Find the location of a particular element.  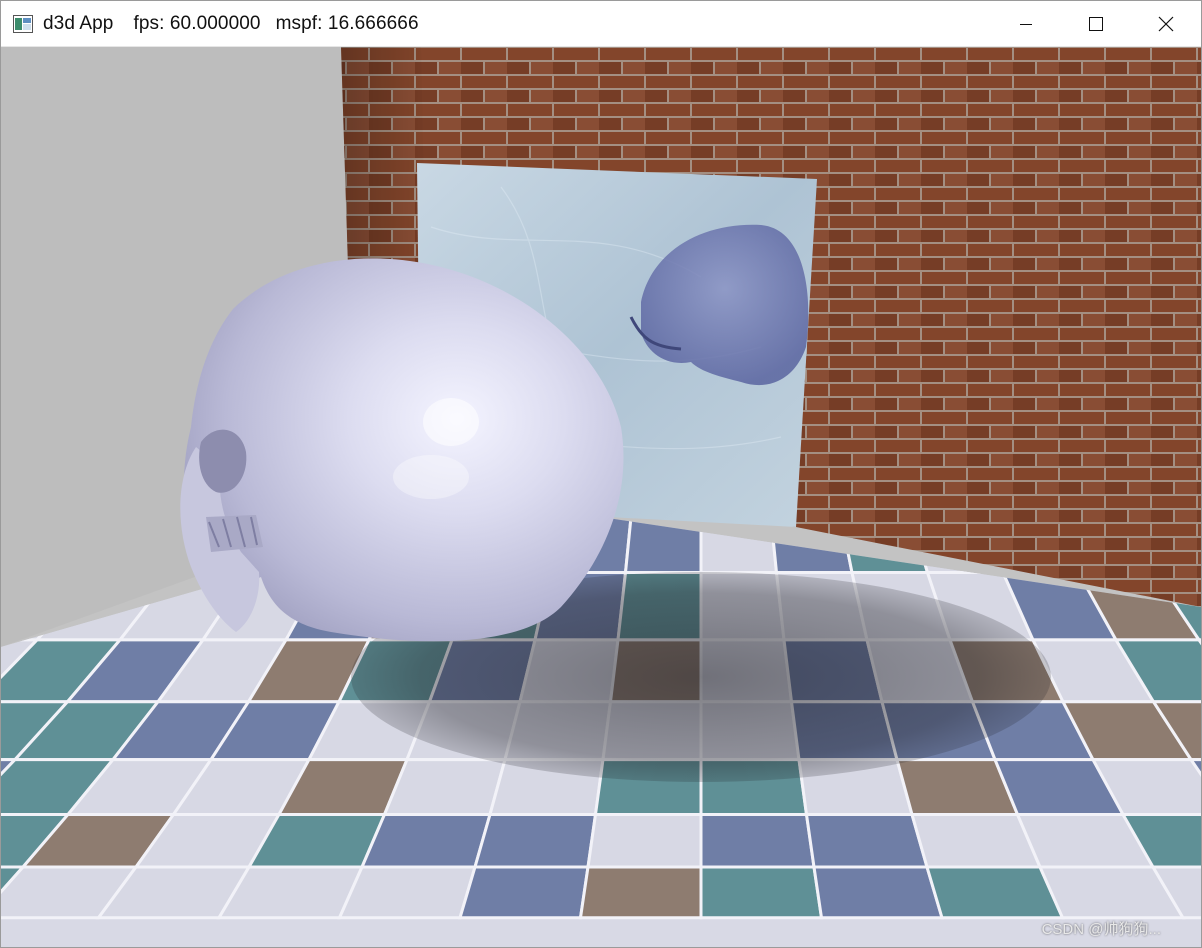

window-controls is located at coordinates (1096, 23).